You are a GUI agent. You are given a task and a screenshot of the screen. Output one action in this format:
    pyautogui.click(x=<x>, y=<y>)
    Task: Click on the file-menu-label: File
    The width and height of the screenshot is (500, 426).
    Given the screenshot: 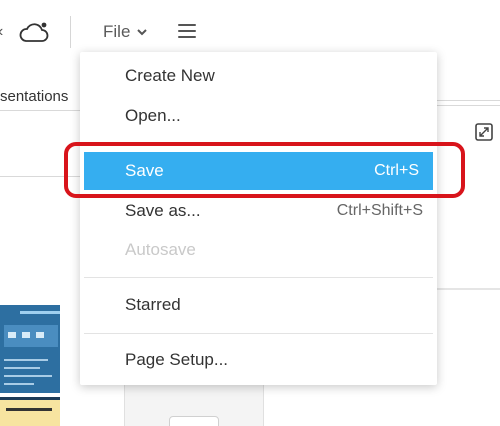 What is the action you would take?
    pyautogui.click(x=117, y=31)
    